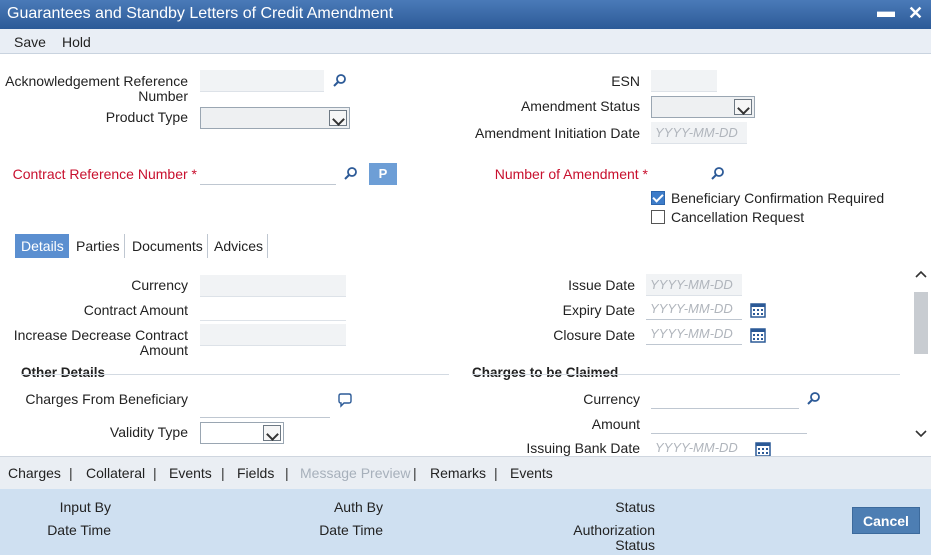 The height and width of the screenshot is (555, 931). Describe the element at coordinates (458, 473) in the screenshot. I see `remarks-link: Remarks` at that location.